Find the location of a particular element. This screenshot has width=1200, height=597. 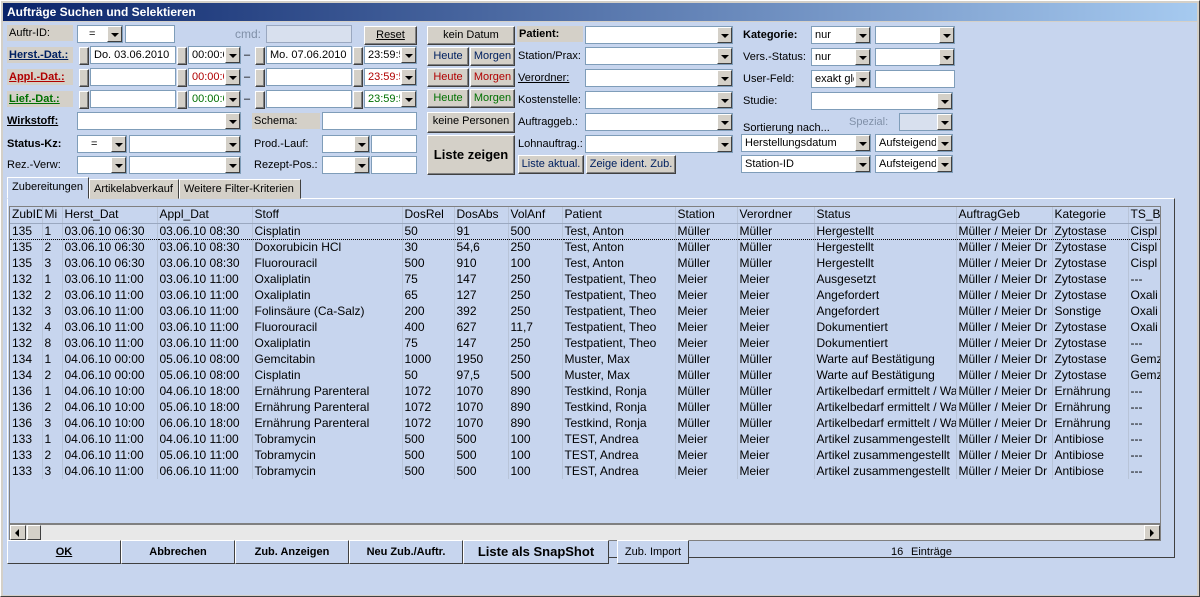

liste-aktual-button: Liste aktual. is located at coordinates (551, 164).